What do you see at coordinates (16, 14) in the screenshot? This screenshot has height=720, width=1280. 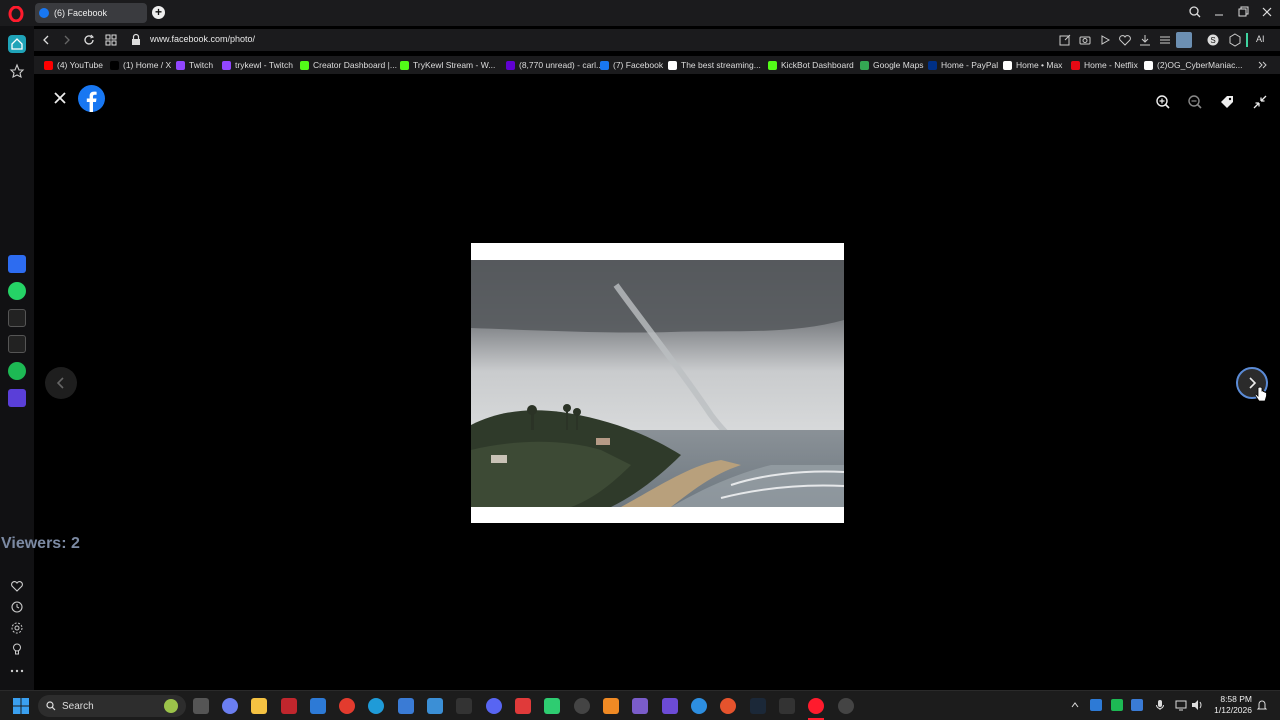 I see `opera-logo-icon` at bounding box center [16, 14].